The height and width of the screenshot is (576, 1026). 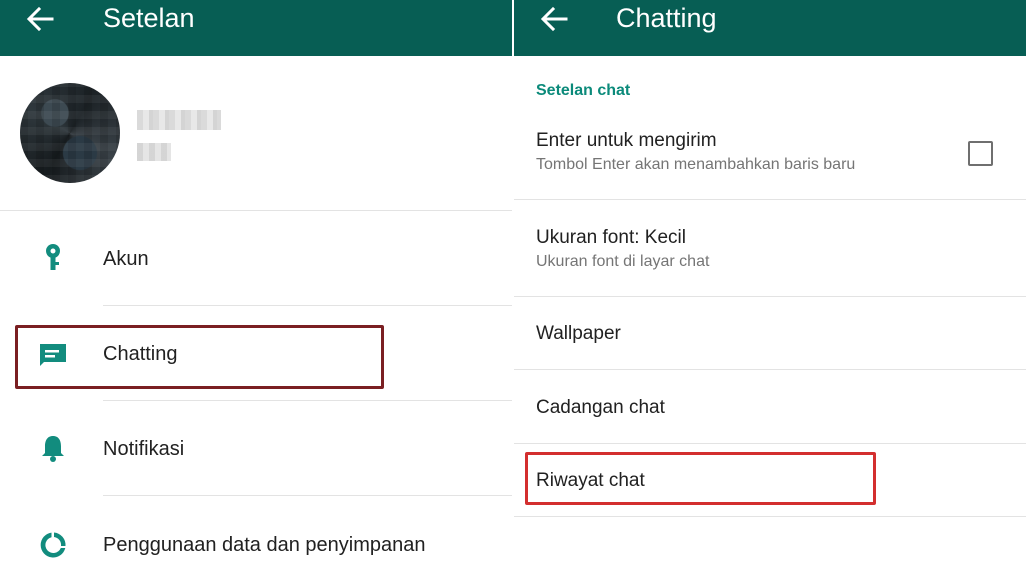 I want to click on chatting-app-bar: Chatting, so click(x=770, y=28).